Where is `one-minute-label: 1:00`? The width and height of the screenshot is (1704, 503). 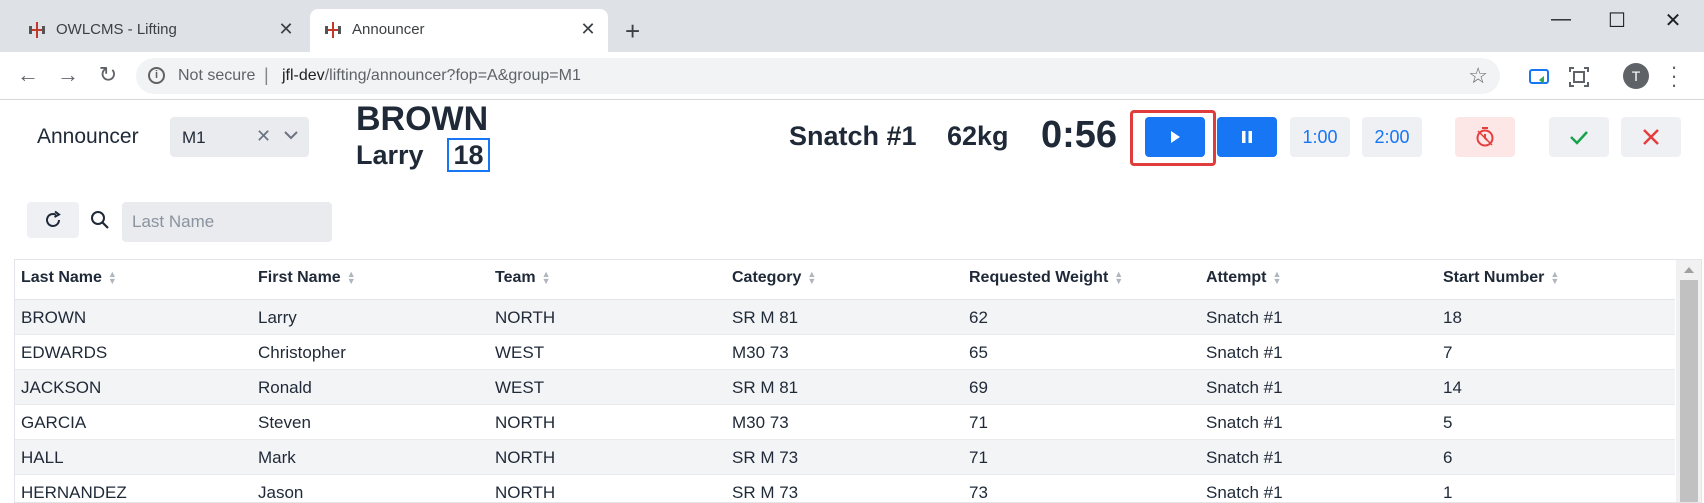
one-minute-label: 1:00 is located at coordinates (1320, 136).